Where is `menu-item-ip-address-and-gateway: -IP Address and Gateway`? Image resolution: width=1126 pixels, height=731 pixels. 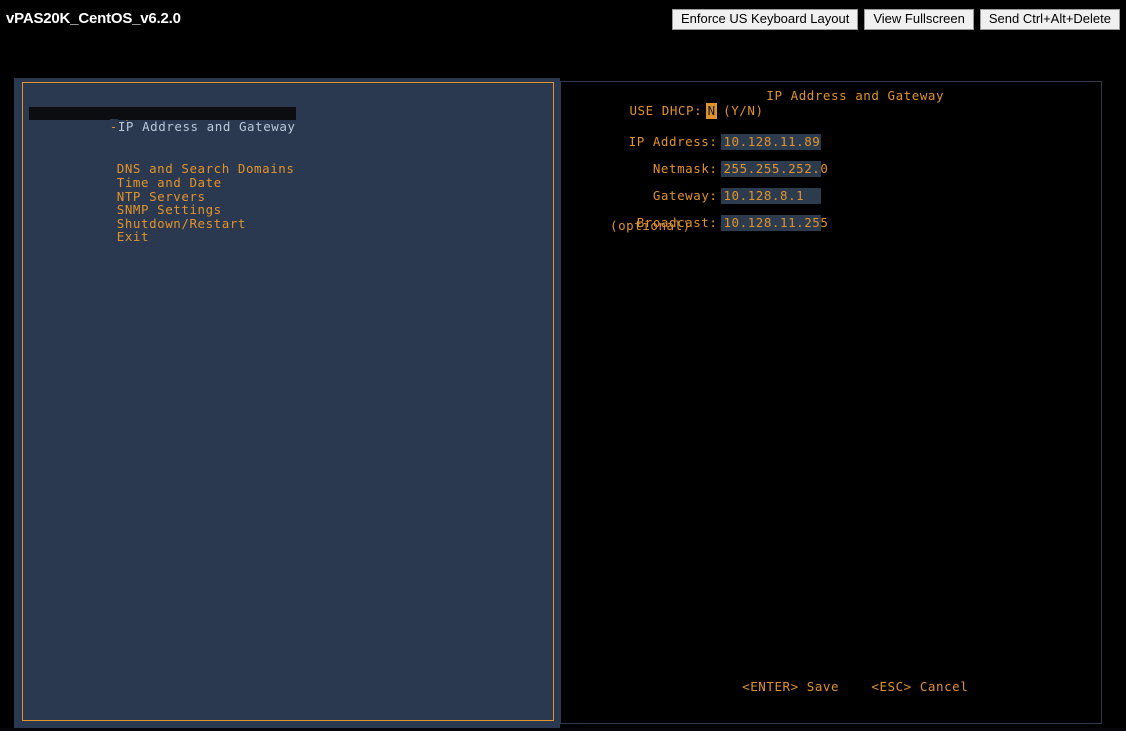
menu-item-ip-address-and-gateway: -IP Address and Gateway is located at coordinates (162, 120).